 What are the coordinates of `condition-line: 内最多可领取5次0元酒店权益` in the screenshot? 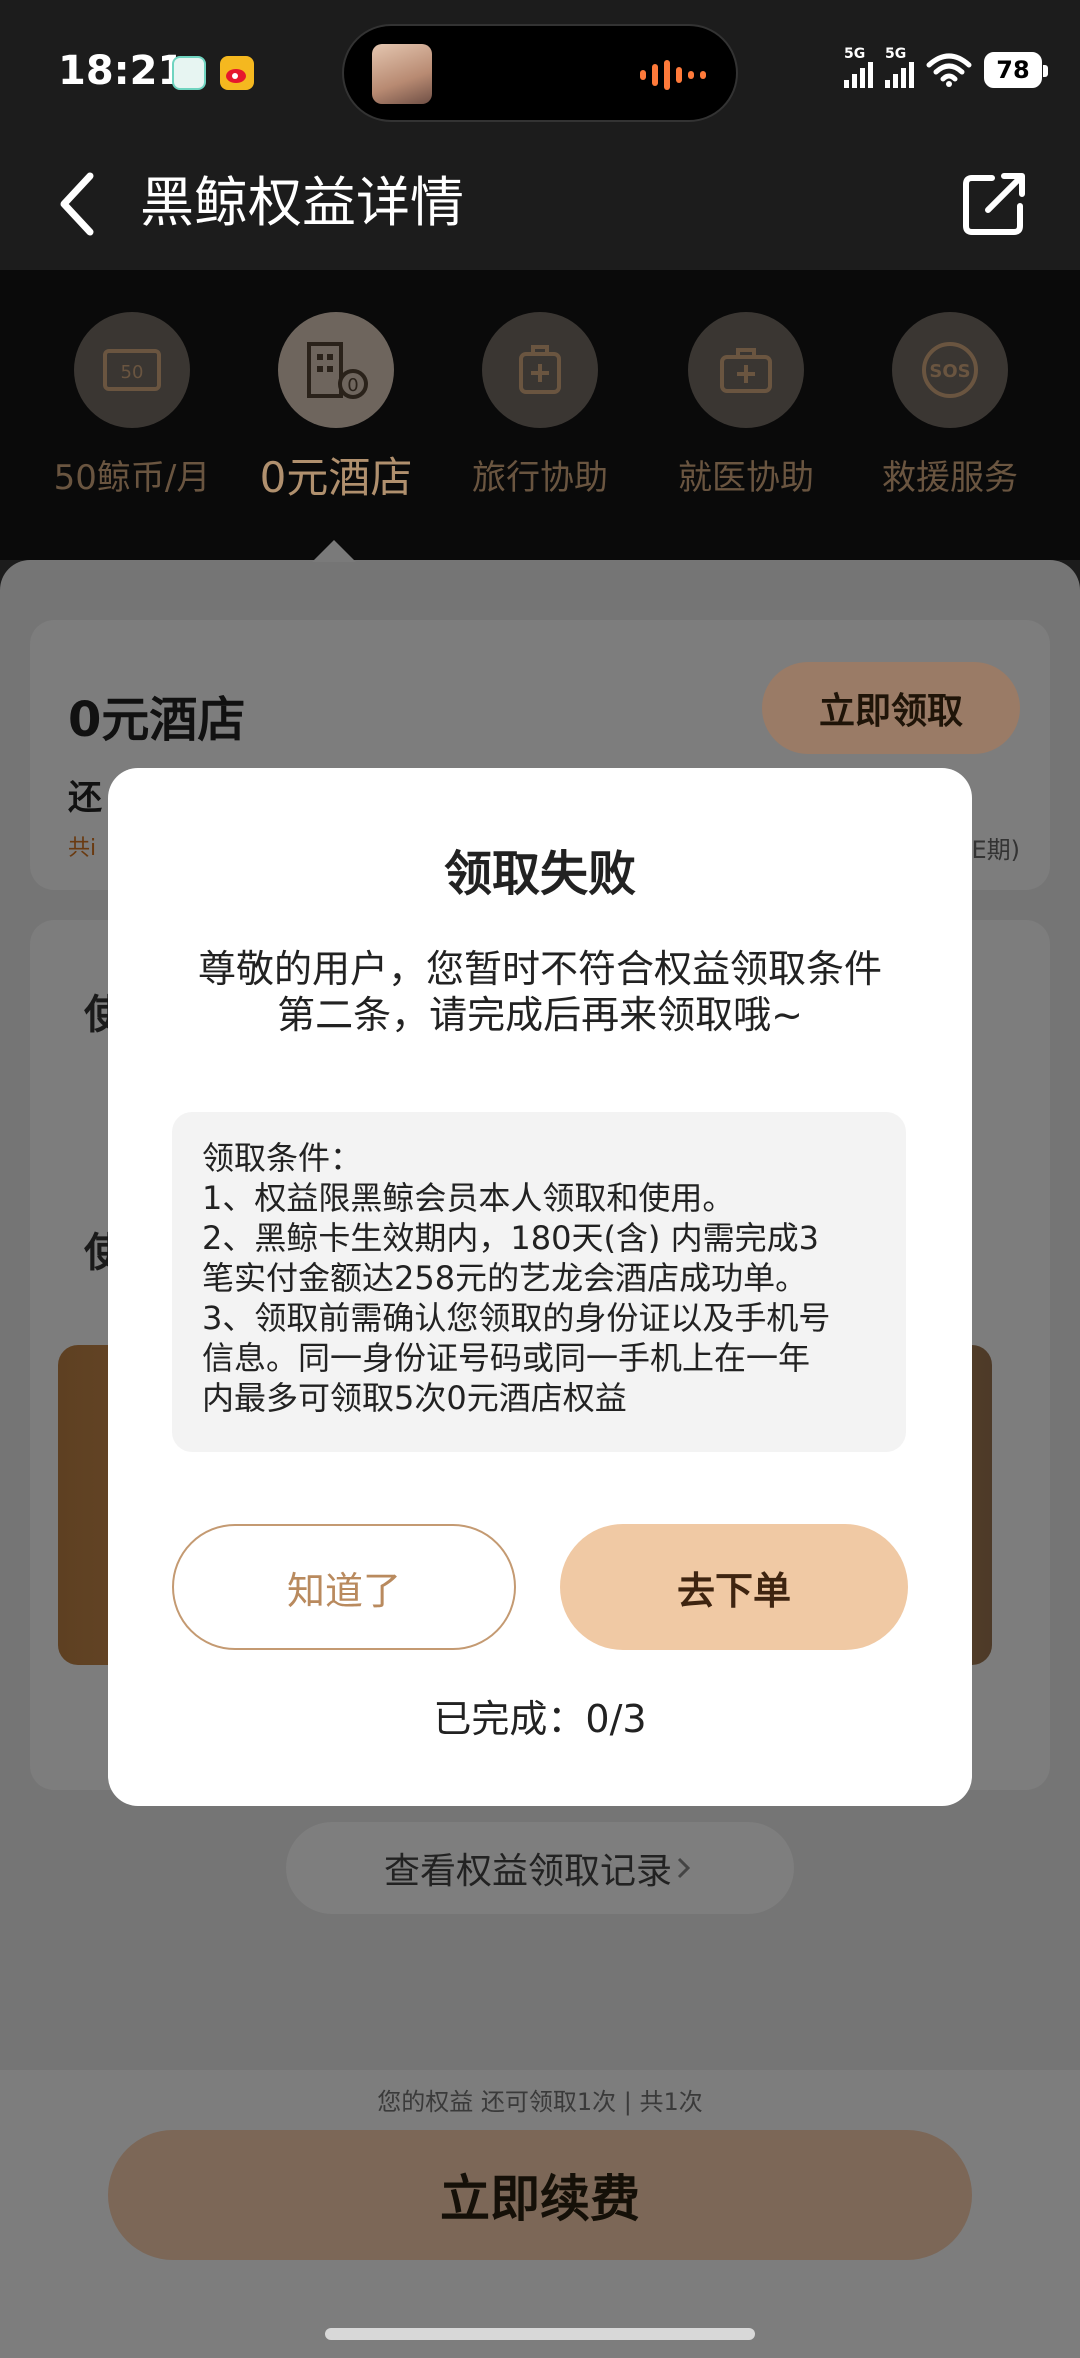 It's located at (414, 1398).